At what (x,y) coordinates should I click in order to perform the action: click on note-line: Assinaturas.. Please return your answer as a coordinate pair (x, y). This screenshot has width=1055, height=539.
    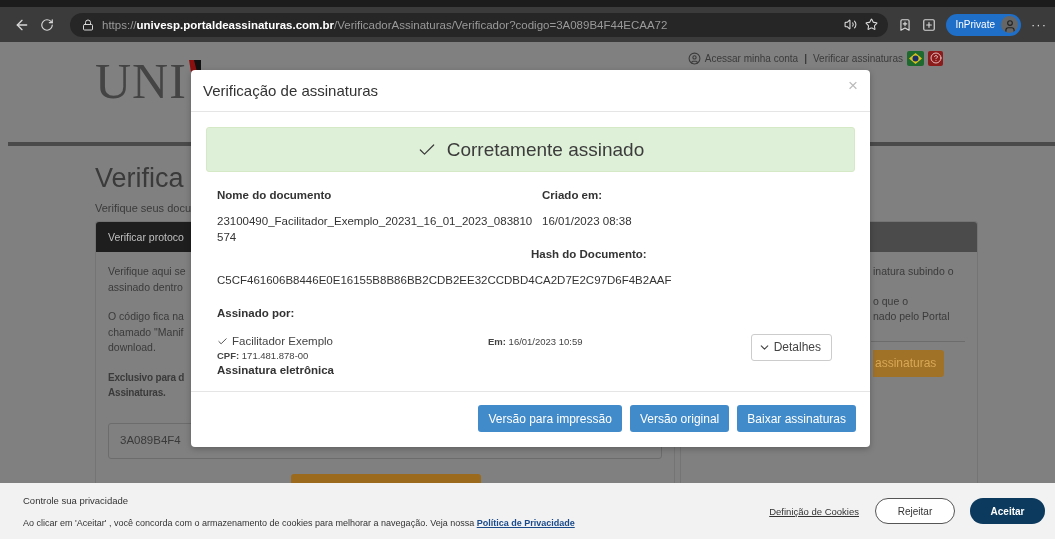
    Looking at the image, I should click on (137, 393).